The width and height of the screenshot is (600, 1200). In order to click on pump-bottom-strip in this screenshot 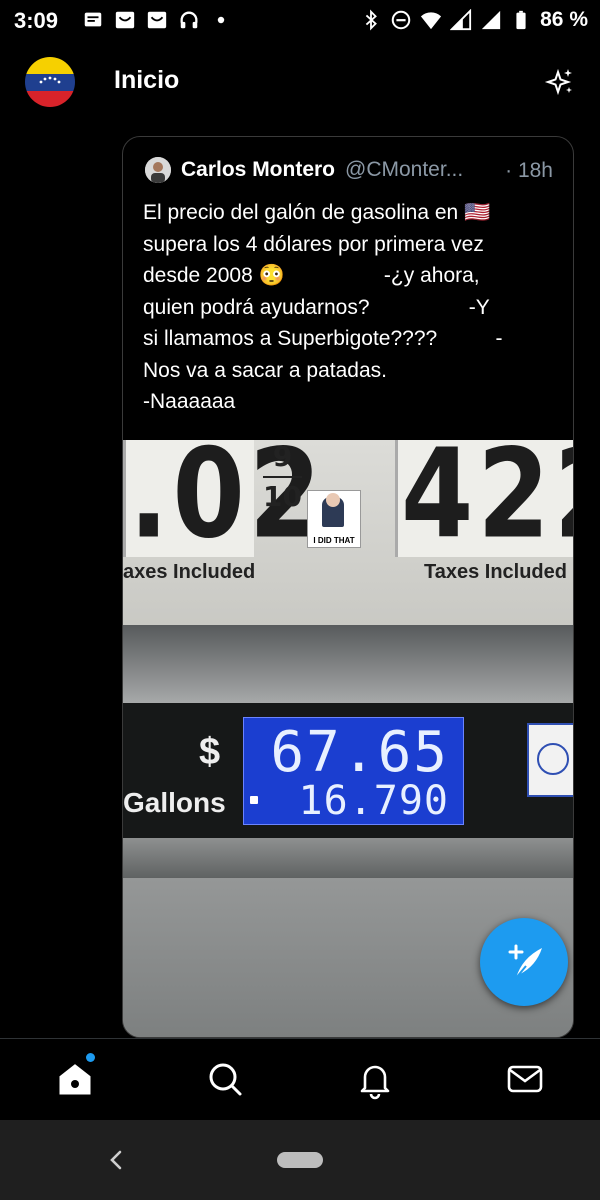, I will do `click(348, 858)`.